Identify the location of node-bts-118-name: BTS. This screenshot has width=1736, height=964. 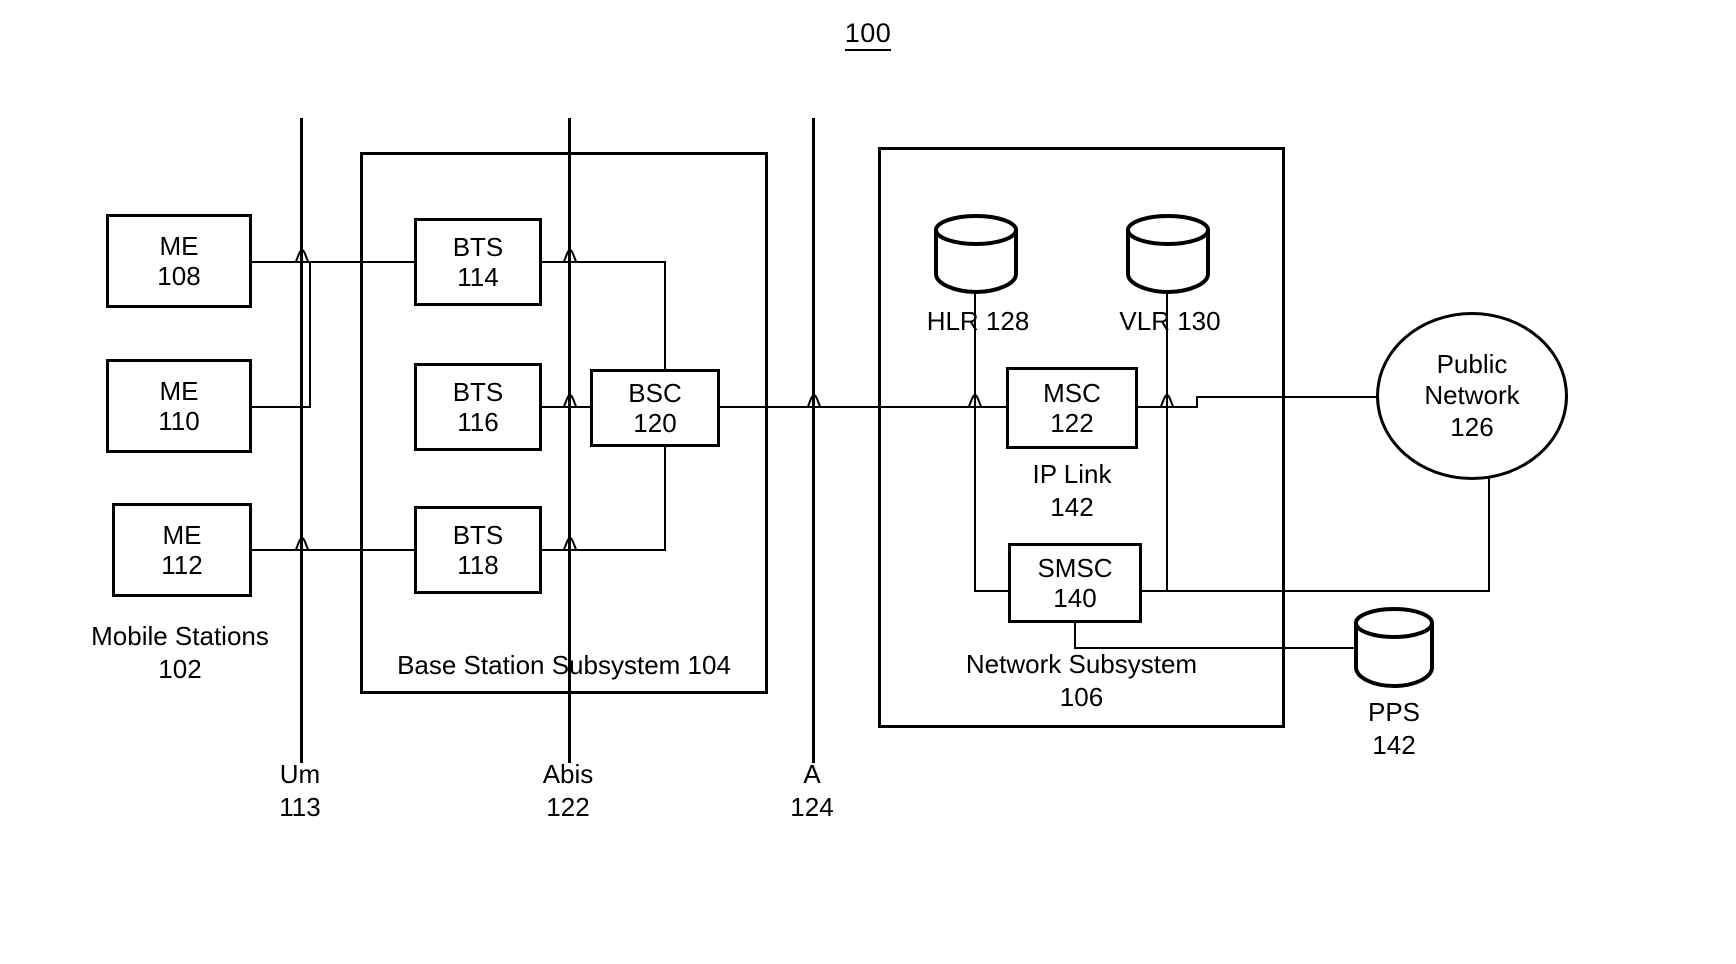
(478, 534).